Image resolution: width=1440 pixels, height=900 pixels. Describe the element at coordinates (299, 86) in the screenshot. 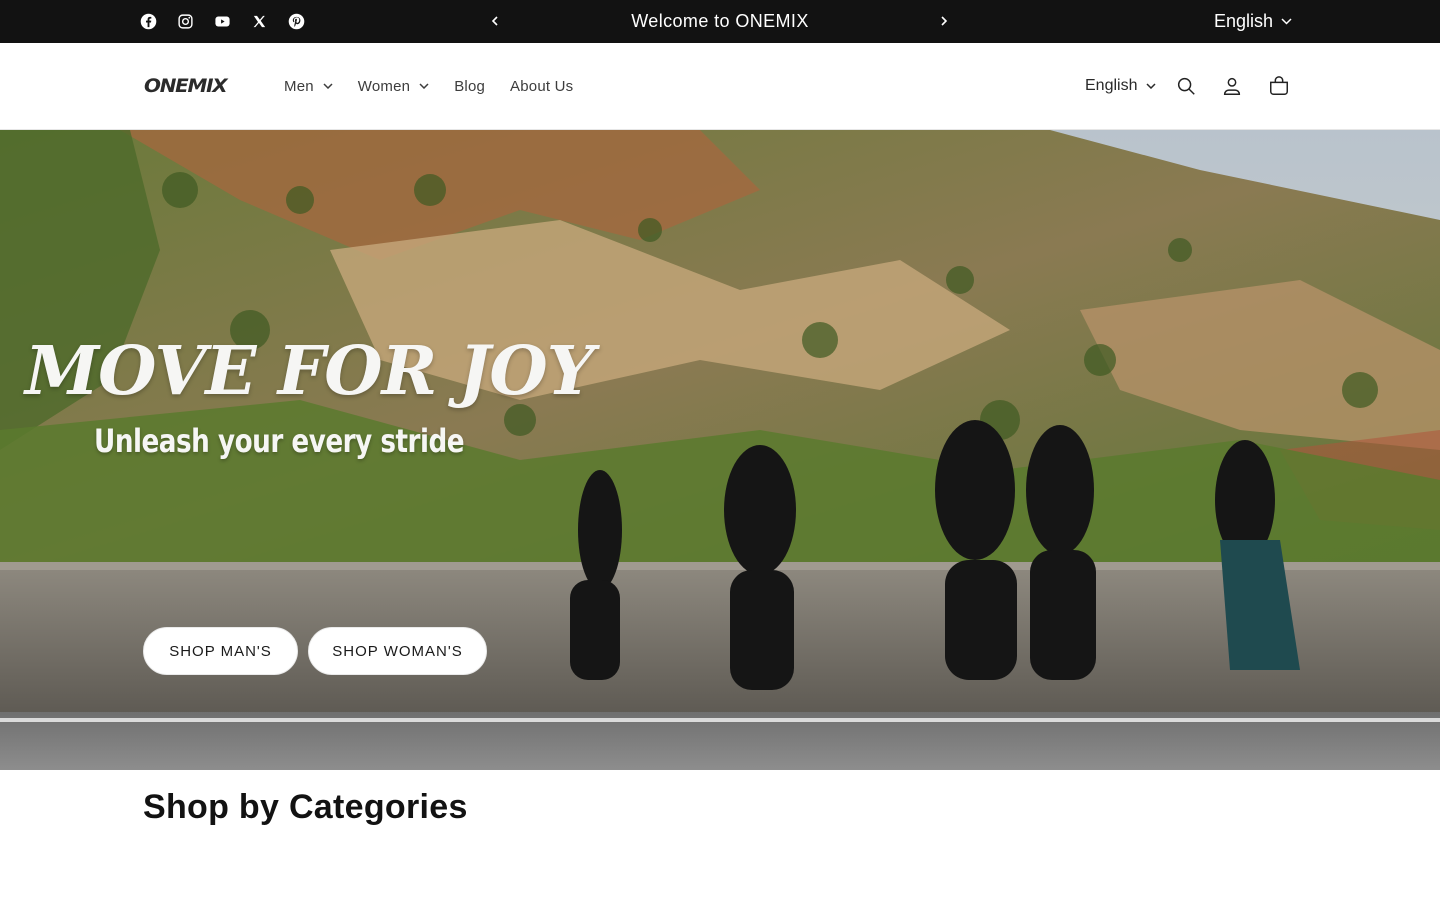

I see `nav-item-label: Men` at that location.